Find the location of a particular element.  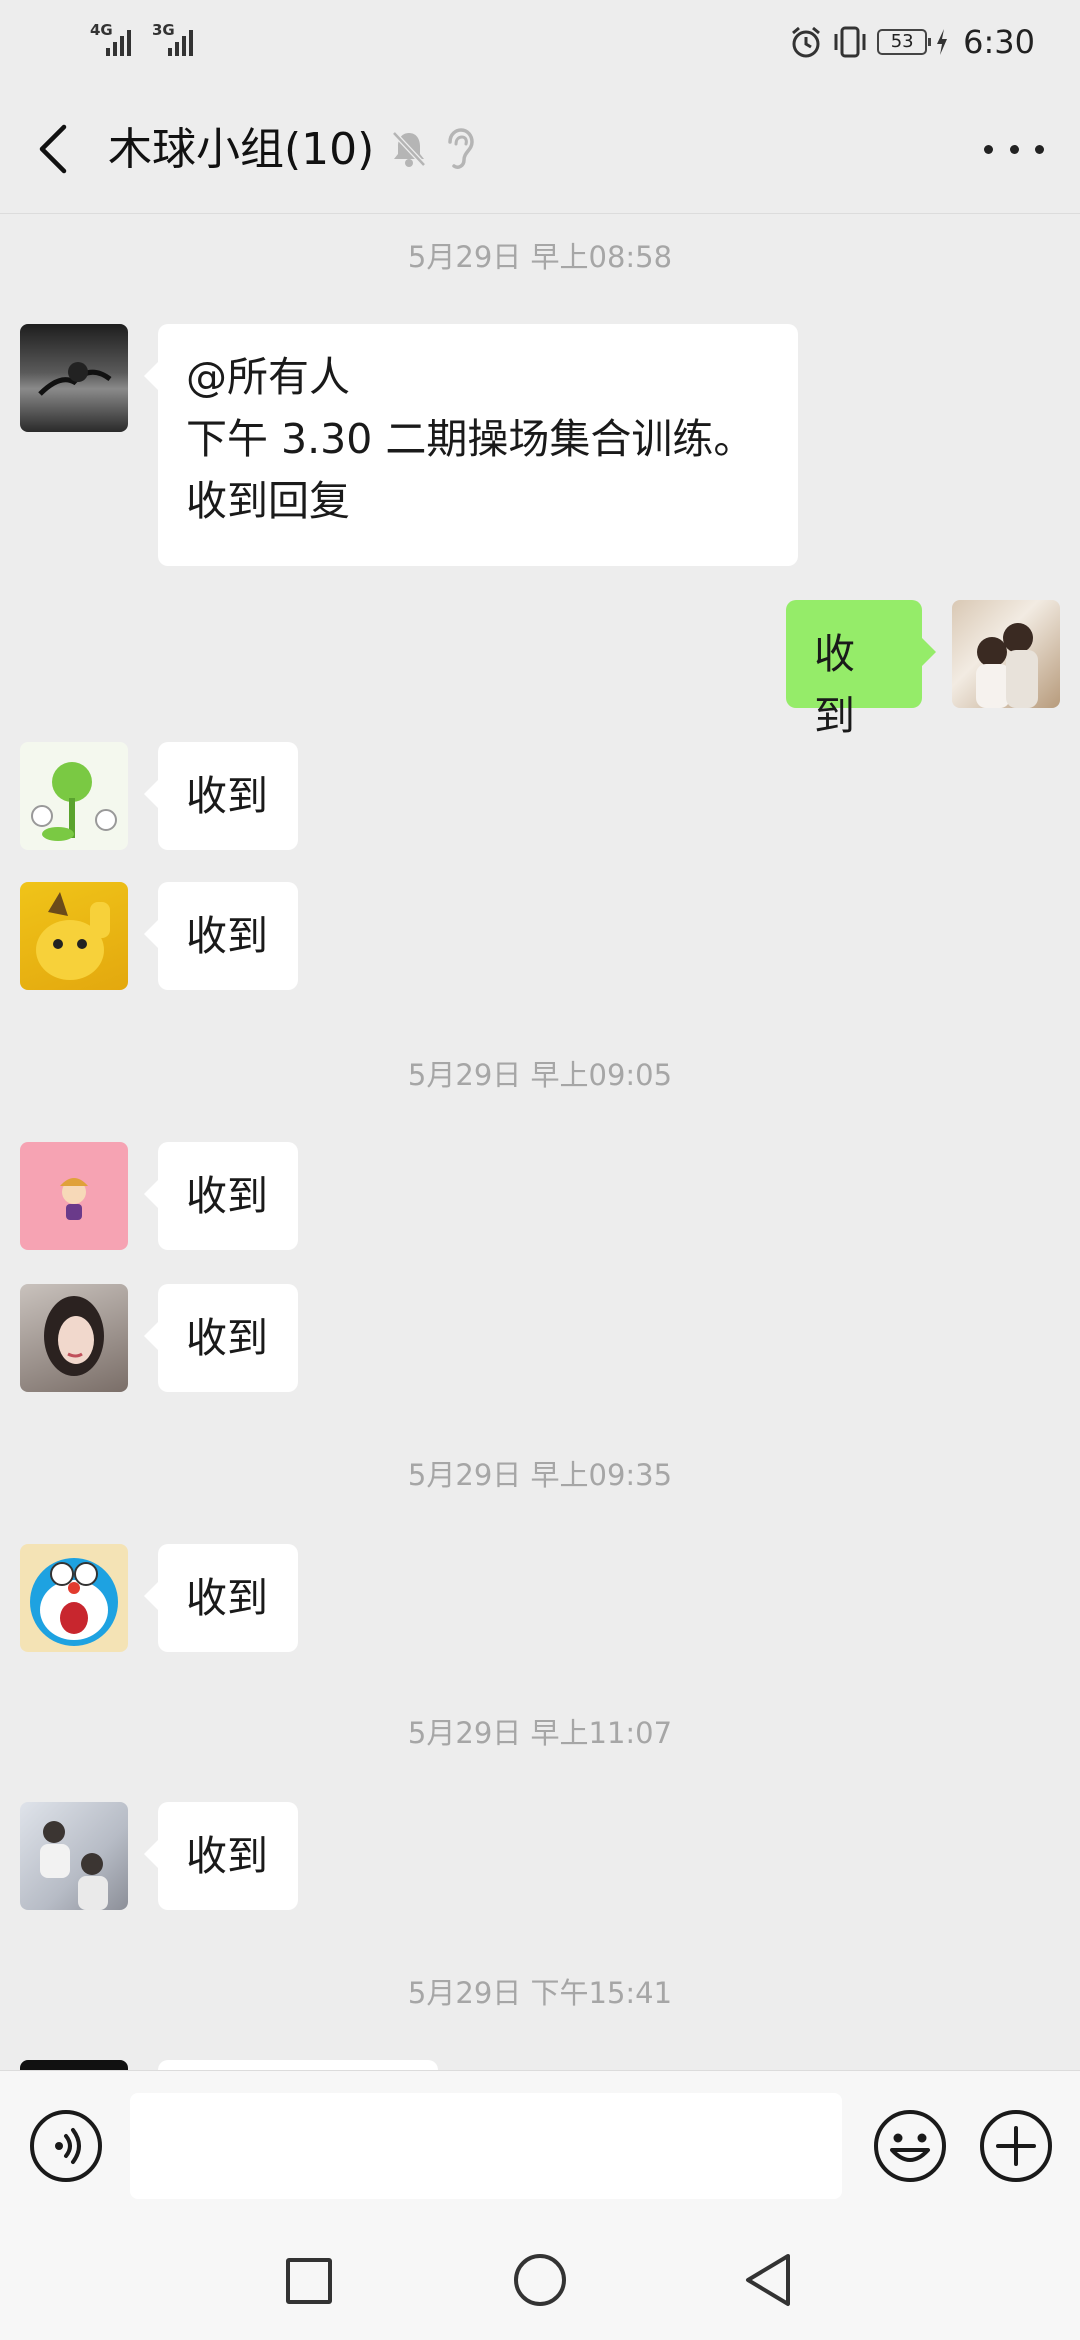

plus-circle-icon is located at coordinates (1016, 2146).